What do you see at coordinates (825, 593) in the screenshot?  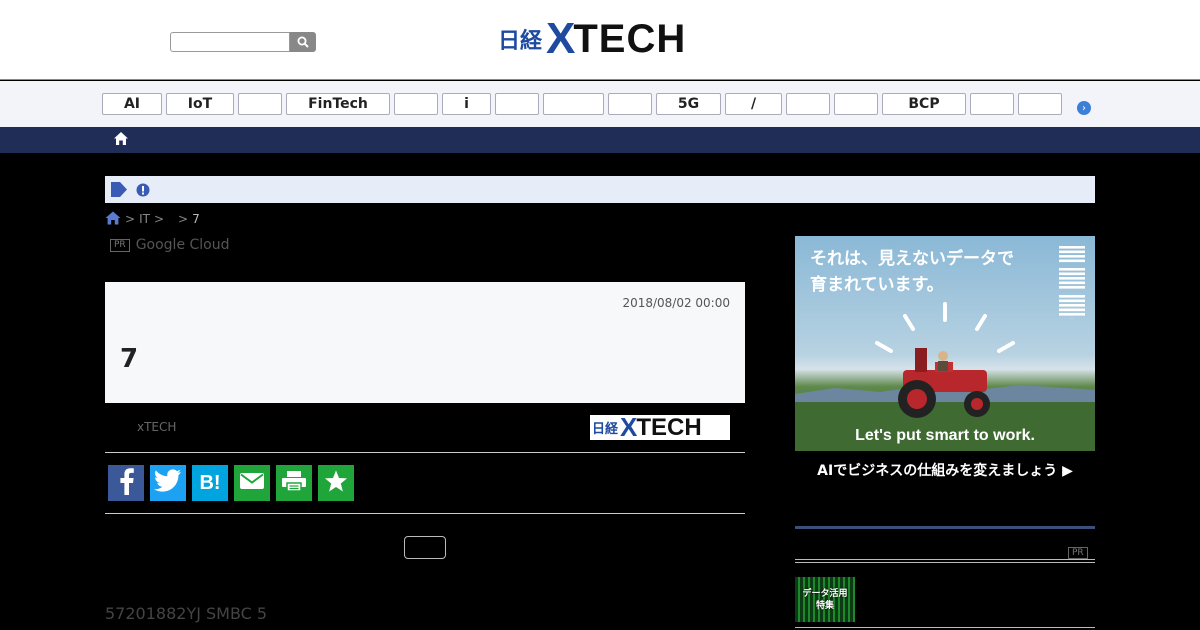 I see `thumbnail-label: データ活用` at bounding box center [825, 593].